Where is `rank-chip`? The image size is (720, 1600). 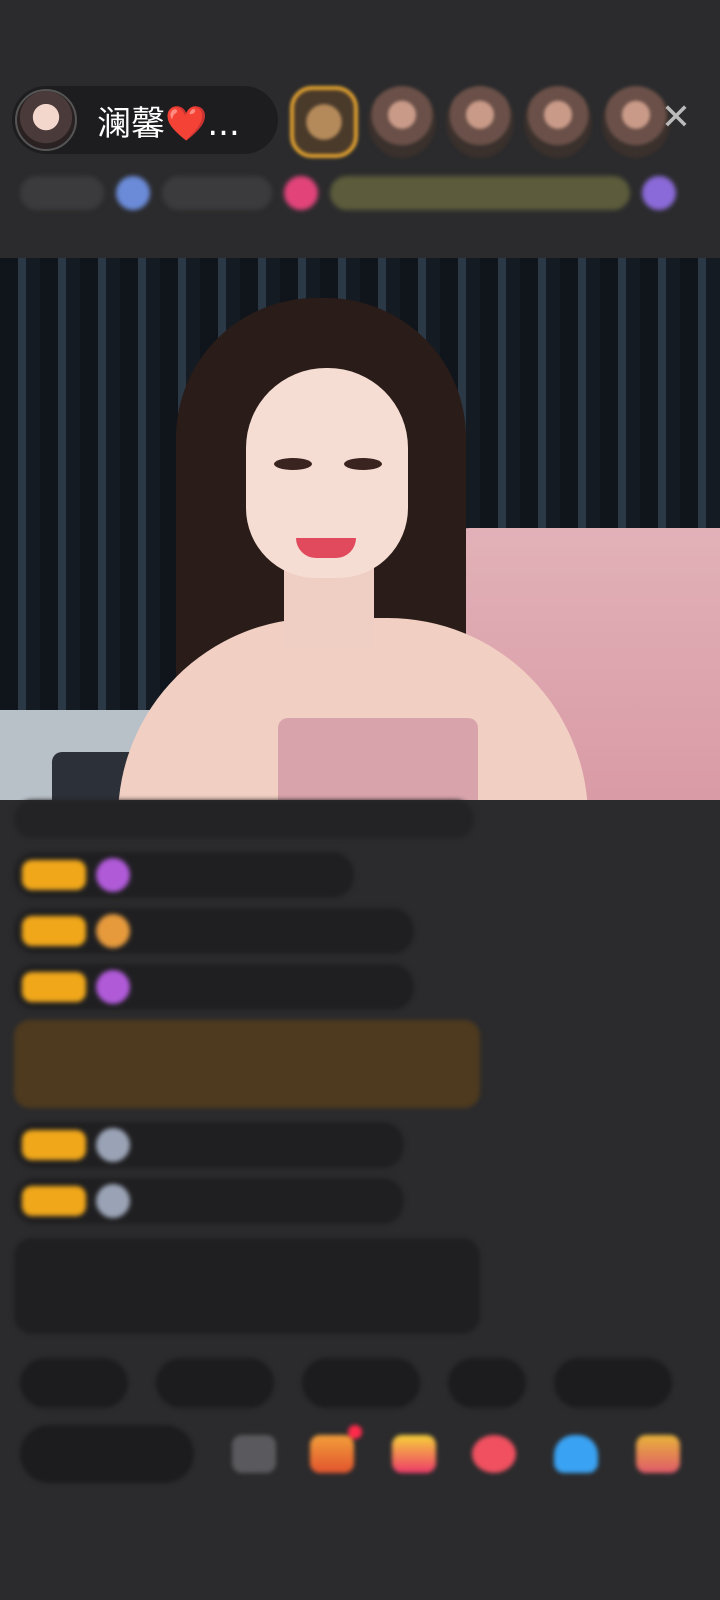 rank-chip is located at coordinates (62, 193).